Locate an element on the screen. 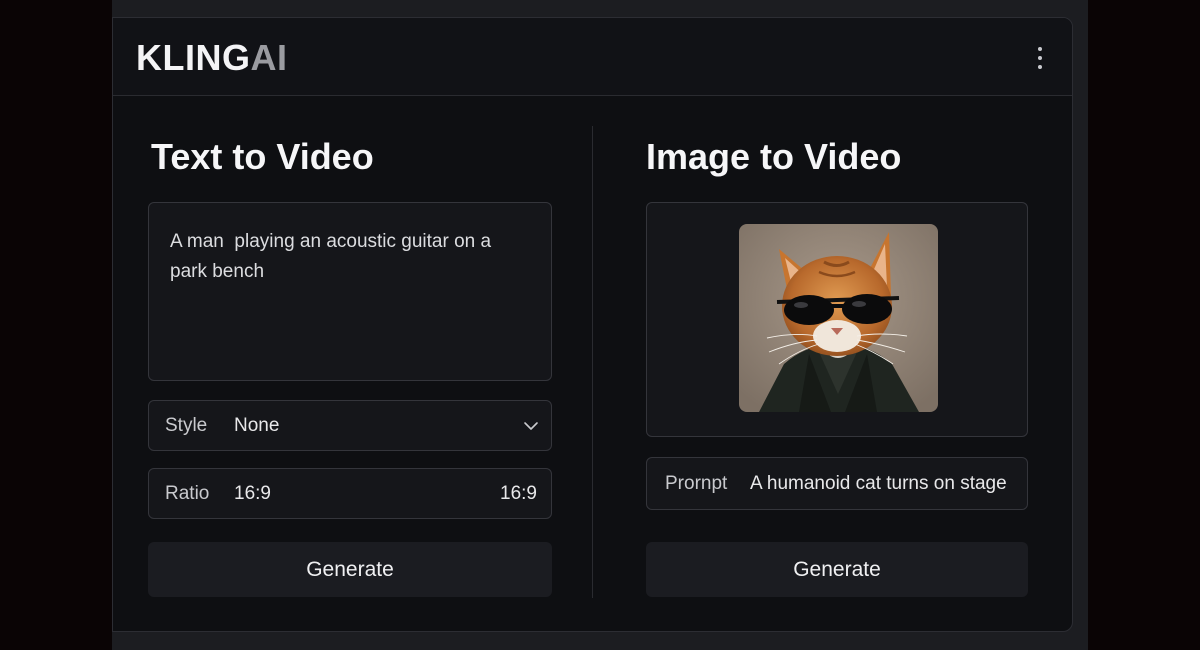 The height and width of the screenshot is (650, 1200). ratio-selected-value: 16:9 is located at coordinates (518, 493).